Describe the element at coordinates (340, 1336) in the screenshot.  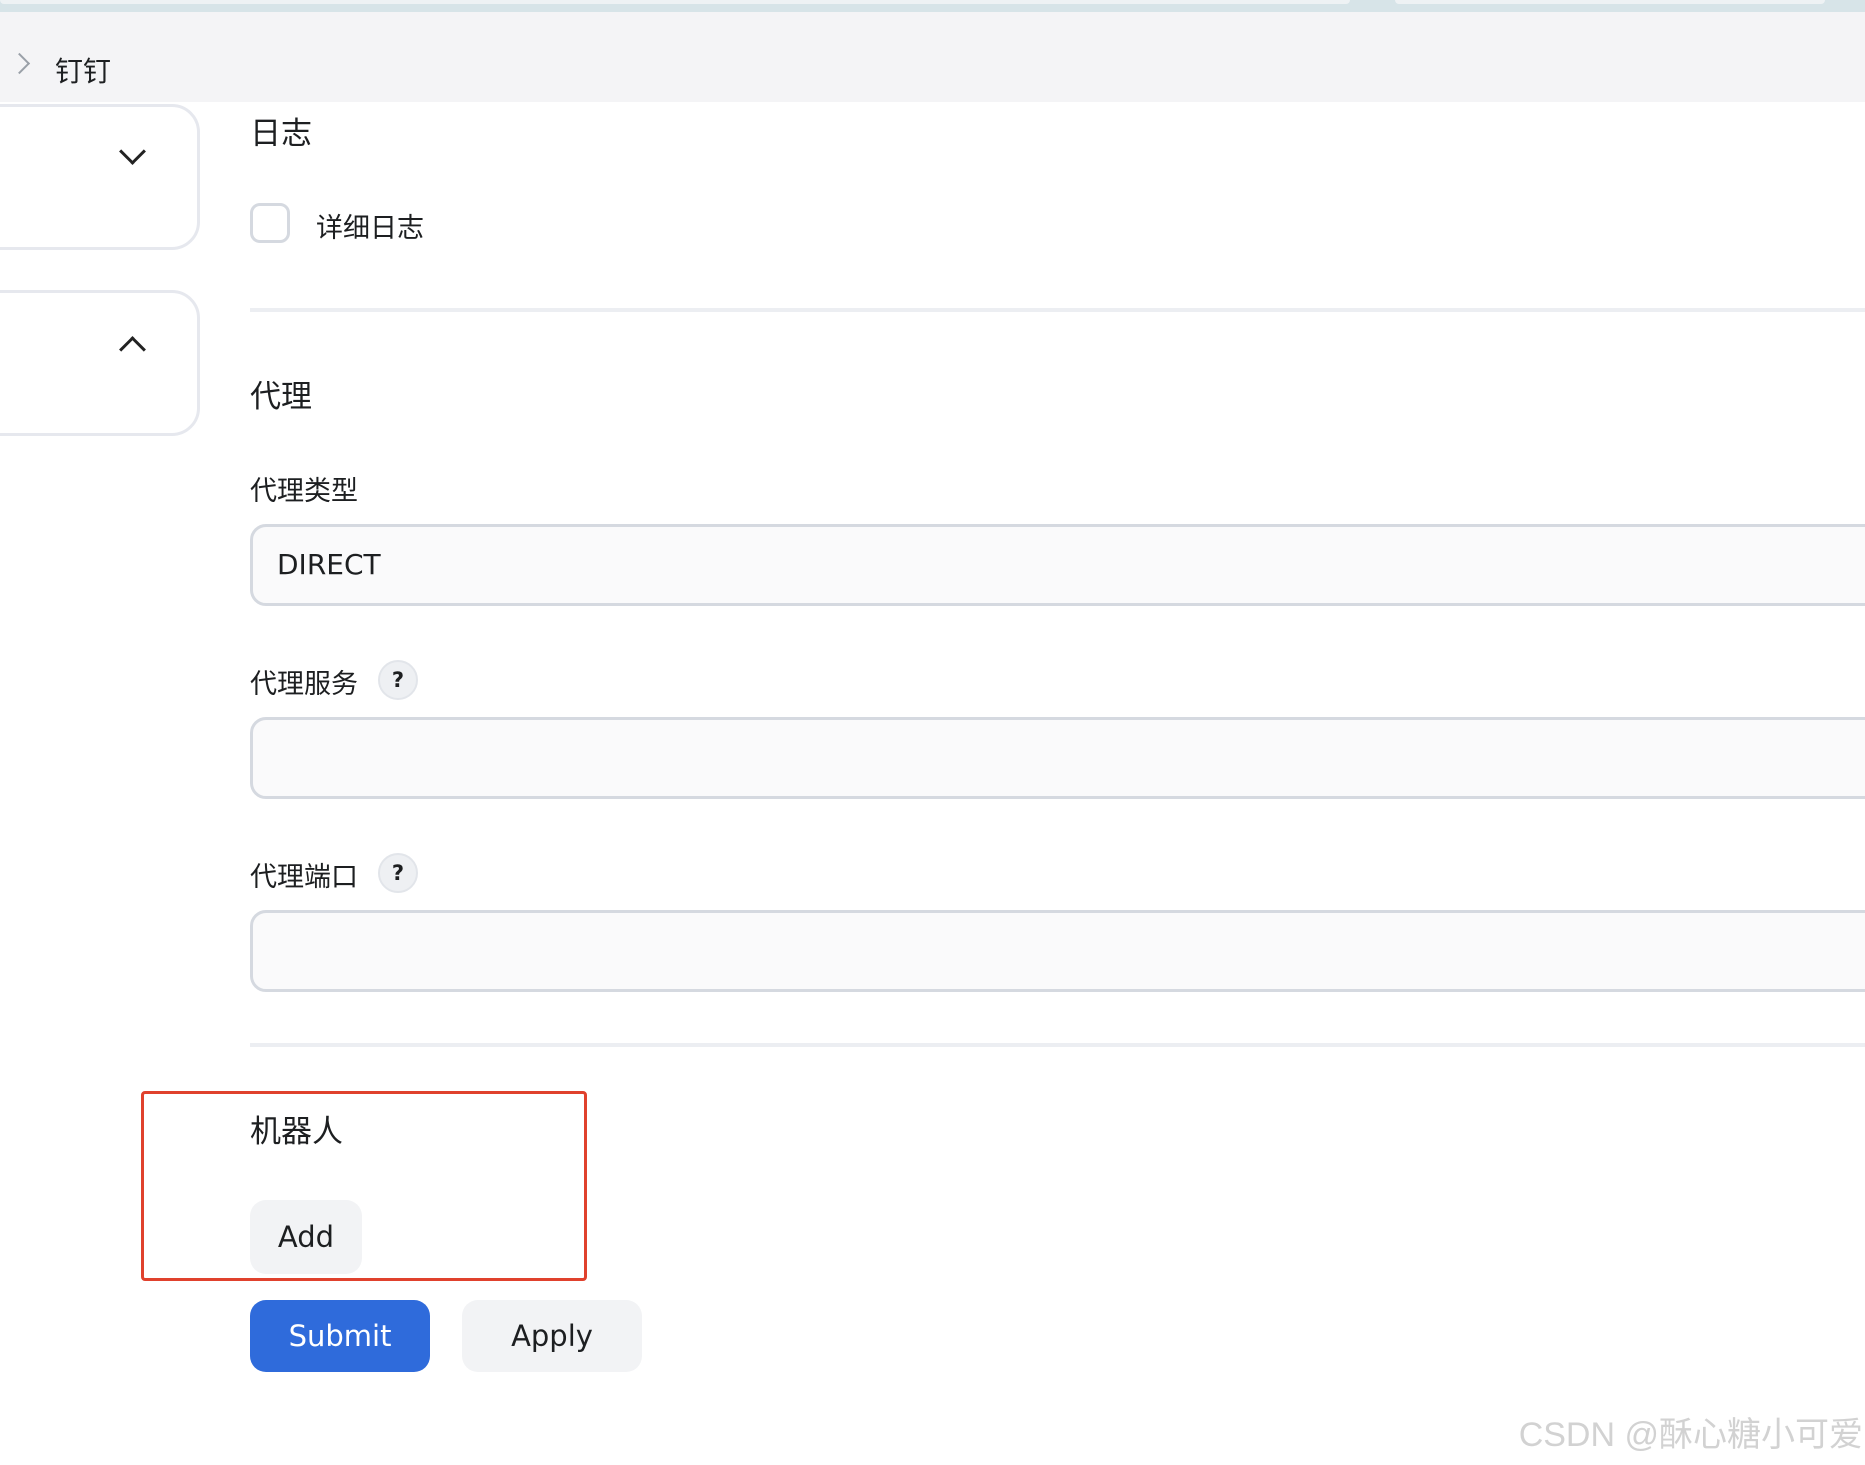
I see `submit-button: Submit` at that location.